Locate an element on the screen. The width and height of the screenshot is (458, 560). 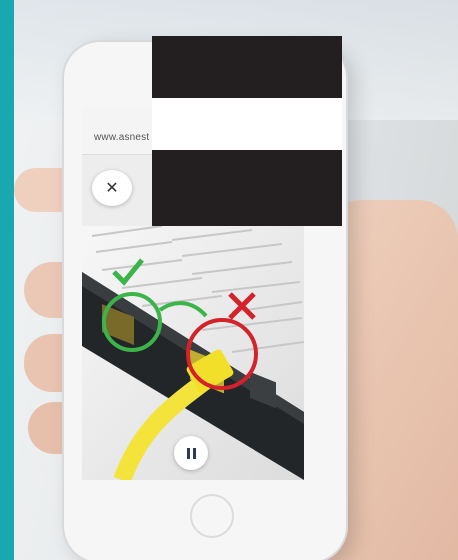
redaction-block-middle is located at coordinates (247, 124).